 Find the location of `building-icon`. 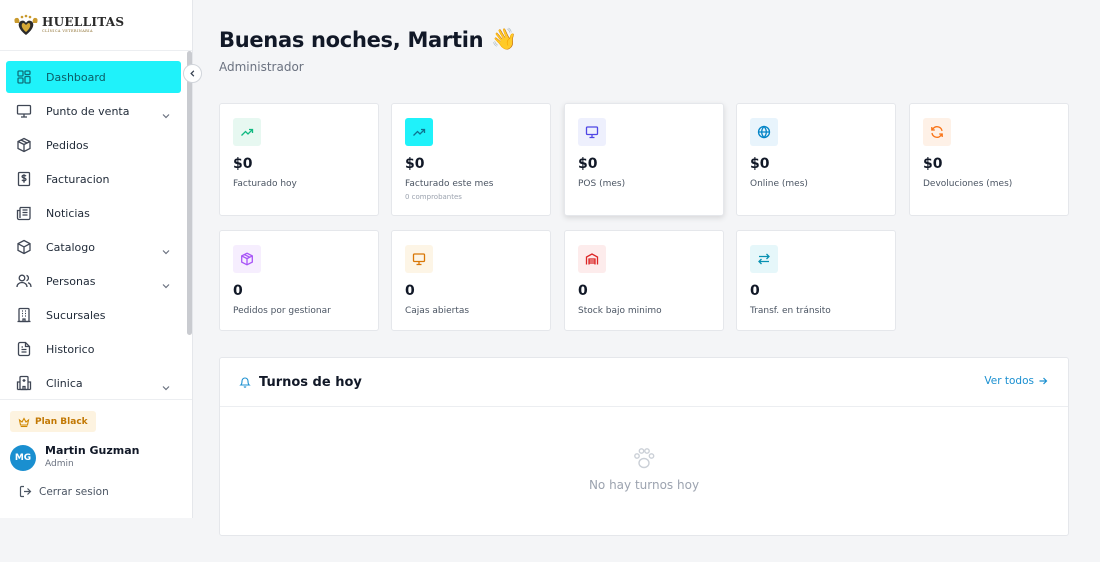

building-icon is located at coordinates (24, 315).